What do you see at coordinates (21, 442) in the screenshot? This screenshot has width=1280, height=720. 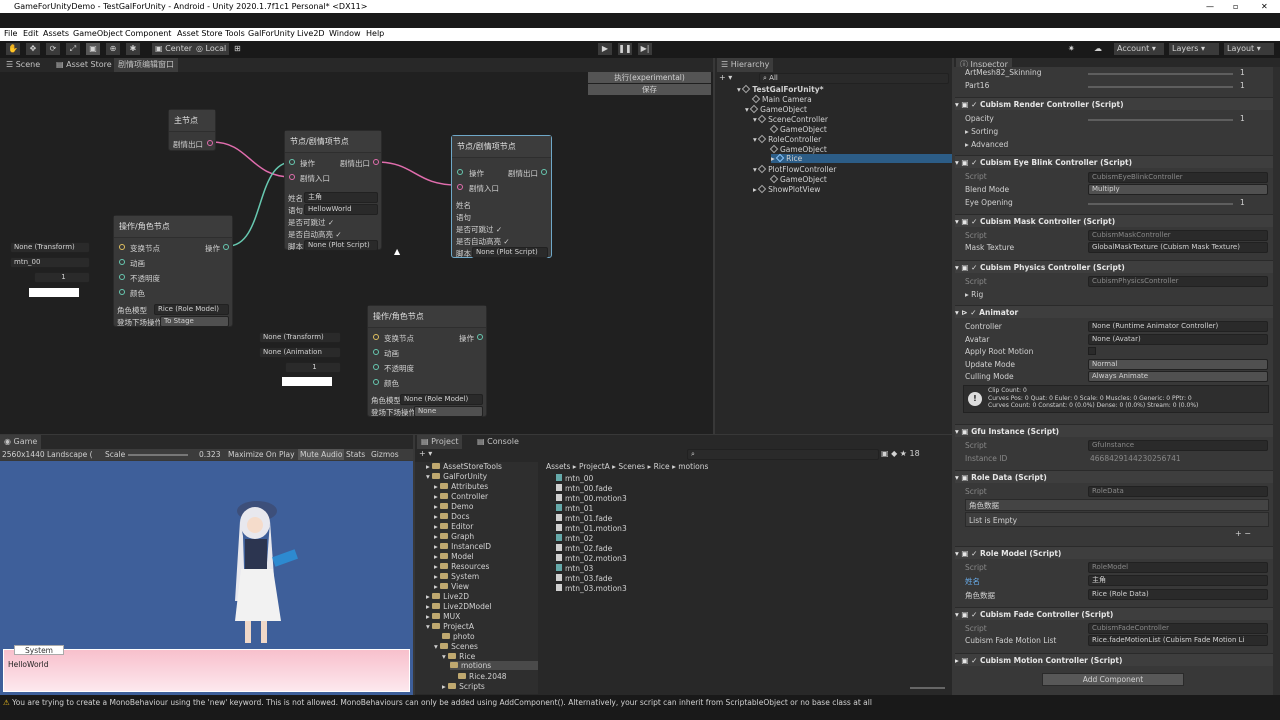 I see `tab-game: ◉ Game` at bounding box center [21, 442].